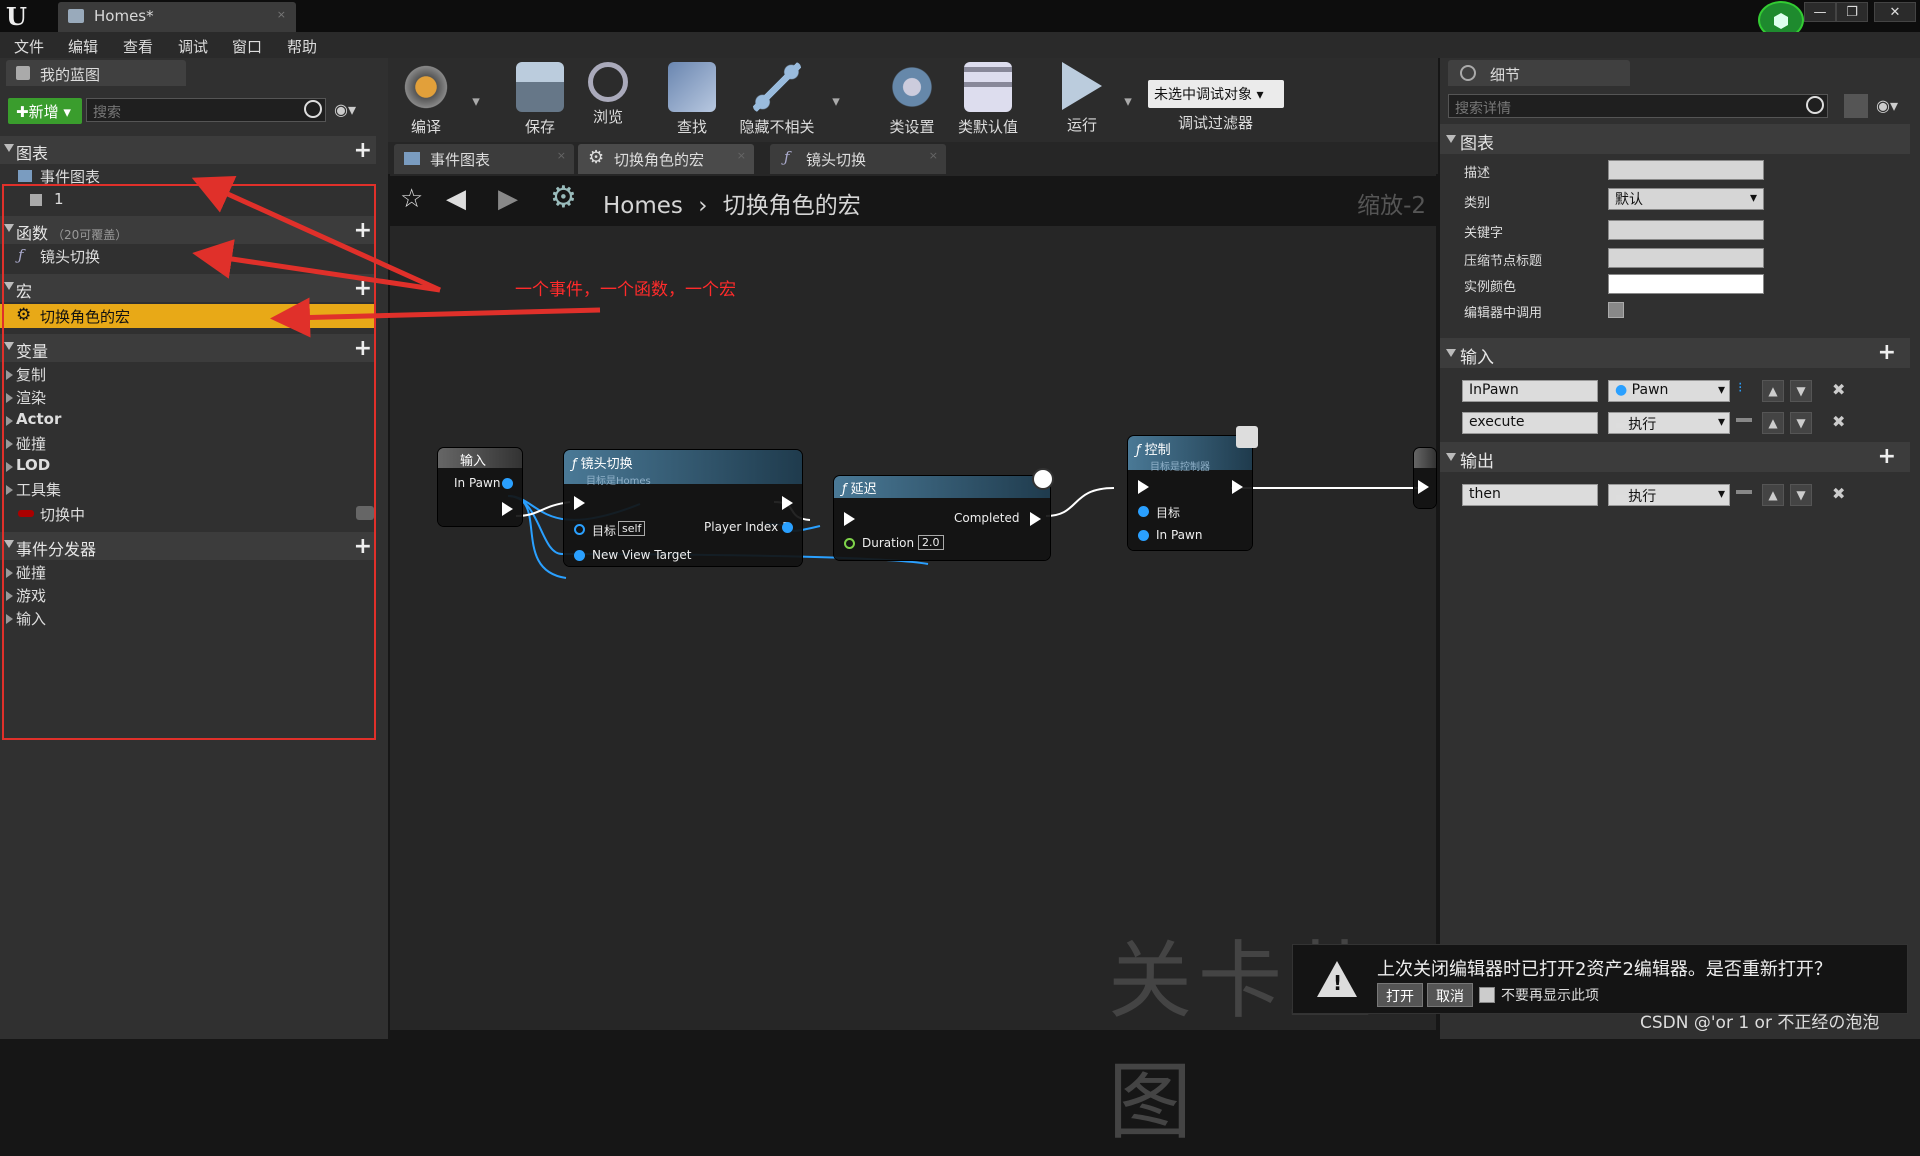 The image size is (1920, 1156). I want to click on close-window-button: ✕, so click(1895, 12).